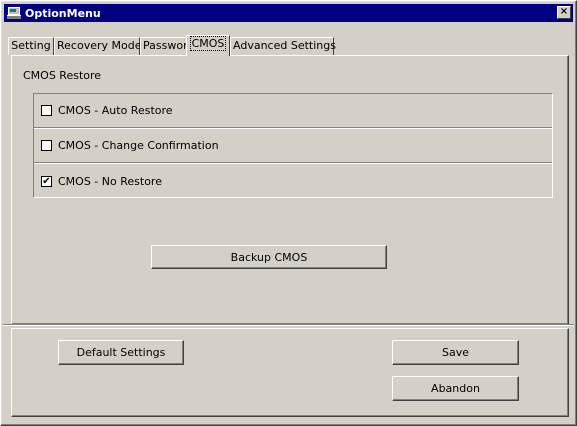 This screenshot has width=577, height=426. I want to click on tab-advanced-settings: Advanced Settings, so click(283, 46).